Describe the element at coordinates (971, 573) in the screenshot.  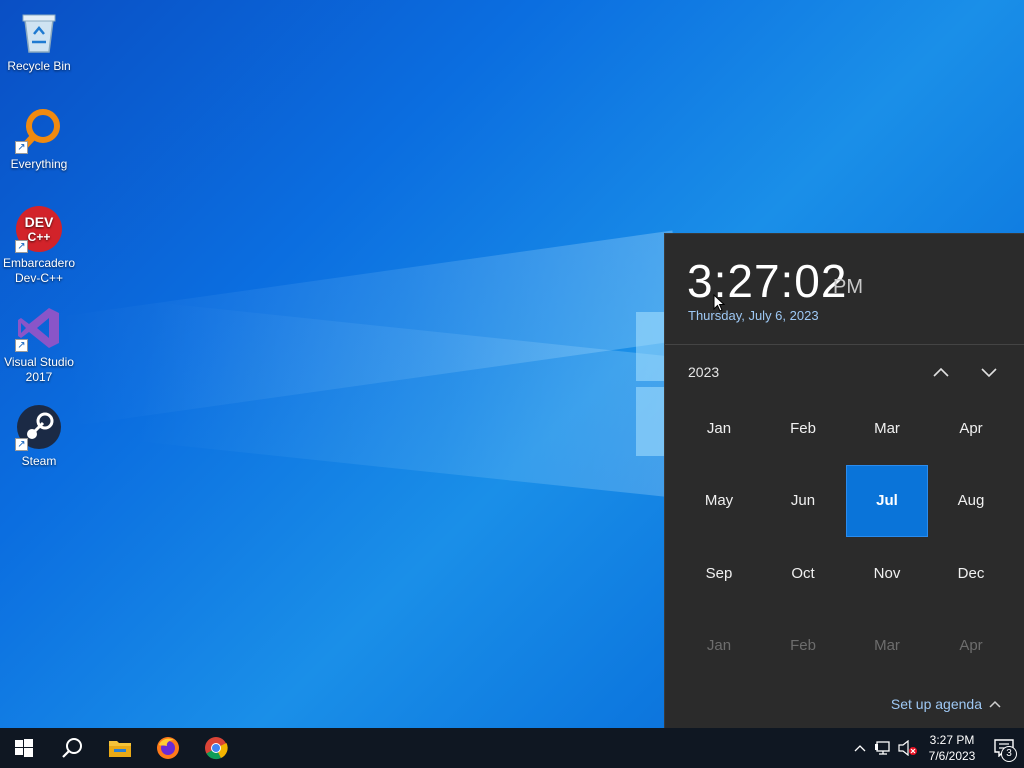
I see `calendar-month-dec: Dec` at that location.